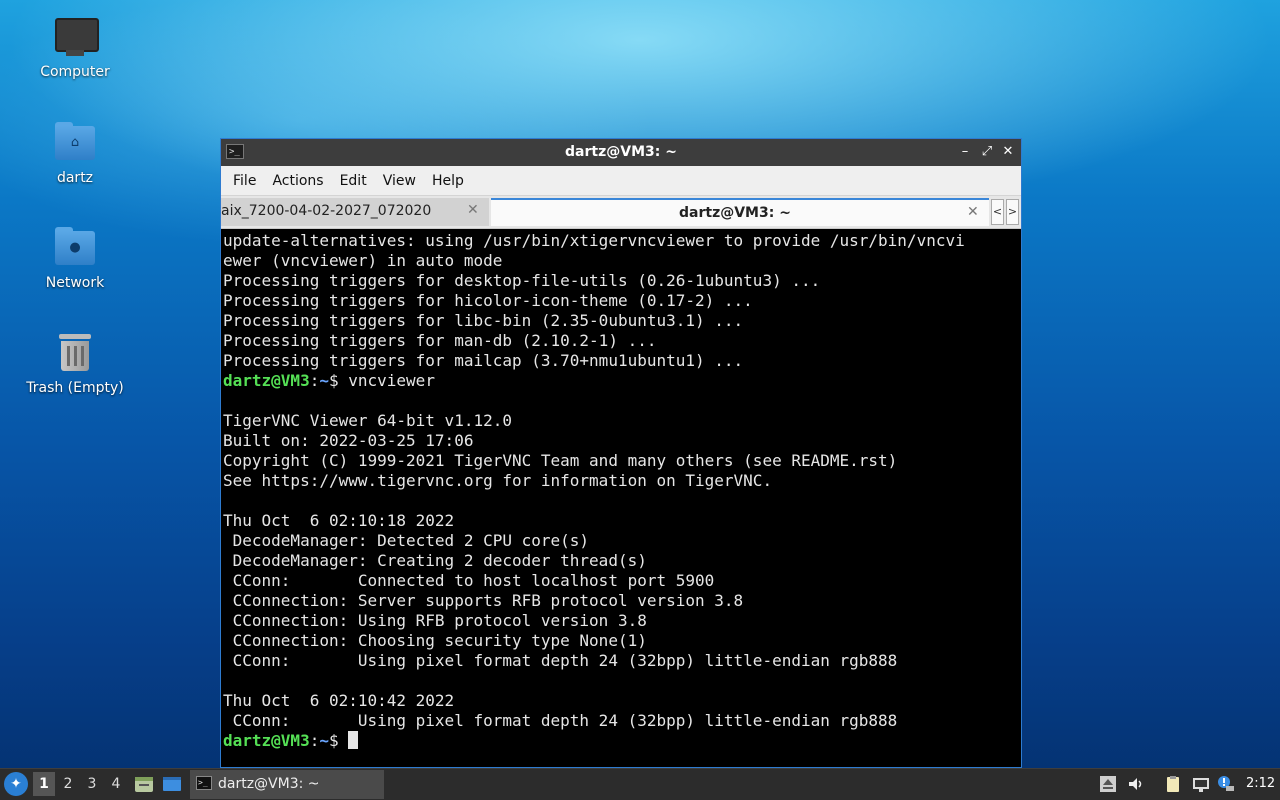  I want to click on terminal-icon: >_, so click(204, 783).